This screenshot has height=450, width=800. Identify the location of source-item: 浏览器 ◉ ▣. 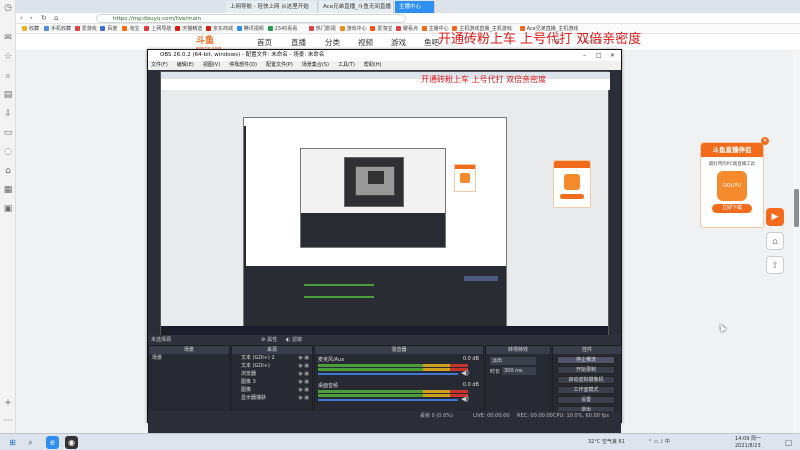
(272, 374).